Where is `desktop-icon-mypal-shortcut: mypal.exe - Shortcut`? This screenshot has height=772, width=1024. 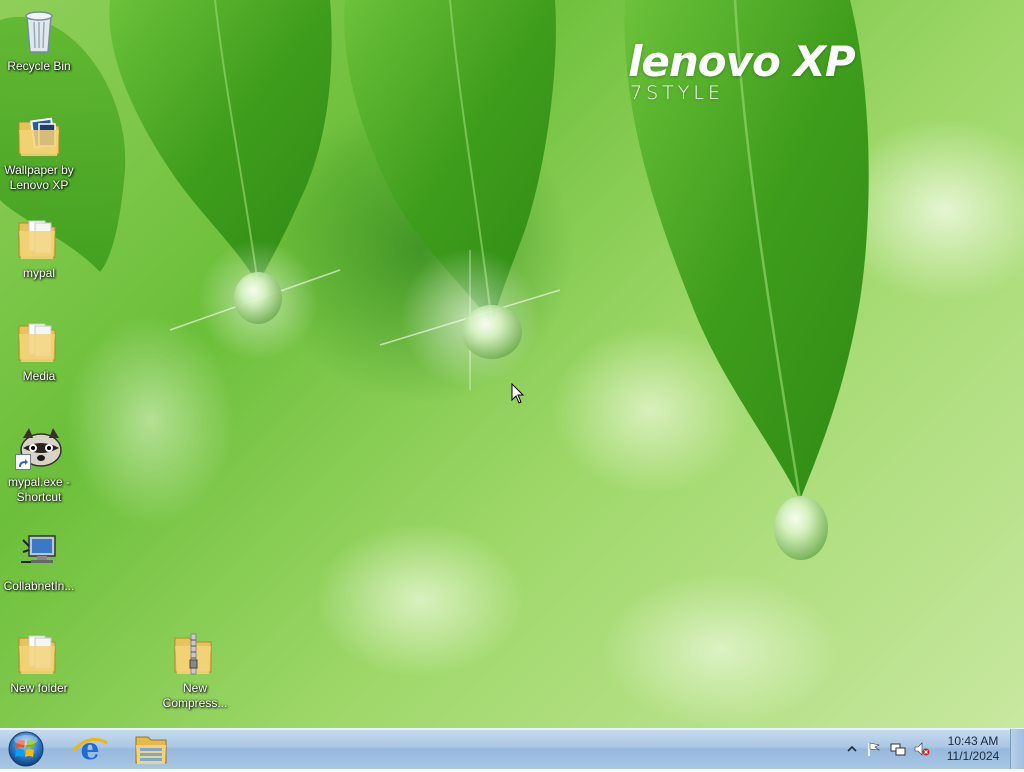 desktop-icon-mypal-shortcut: mypal.exe - Shortcut is located at coordinates (39, 464).